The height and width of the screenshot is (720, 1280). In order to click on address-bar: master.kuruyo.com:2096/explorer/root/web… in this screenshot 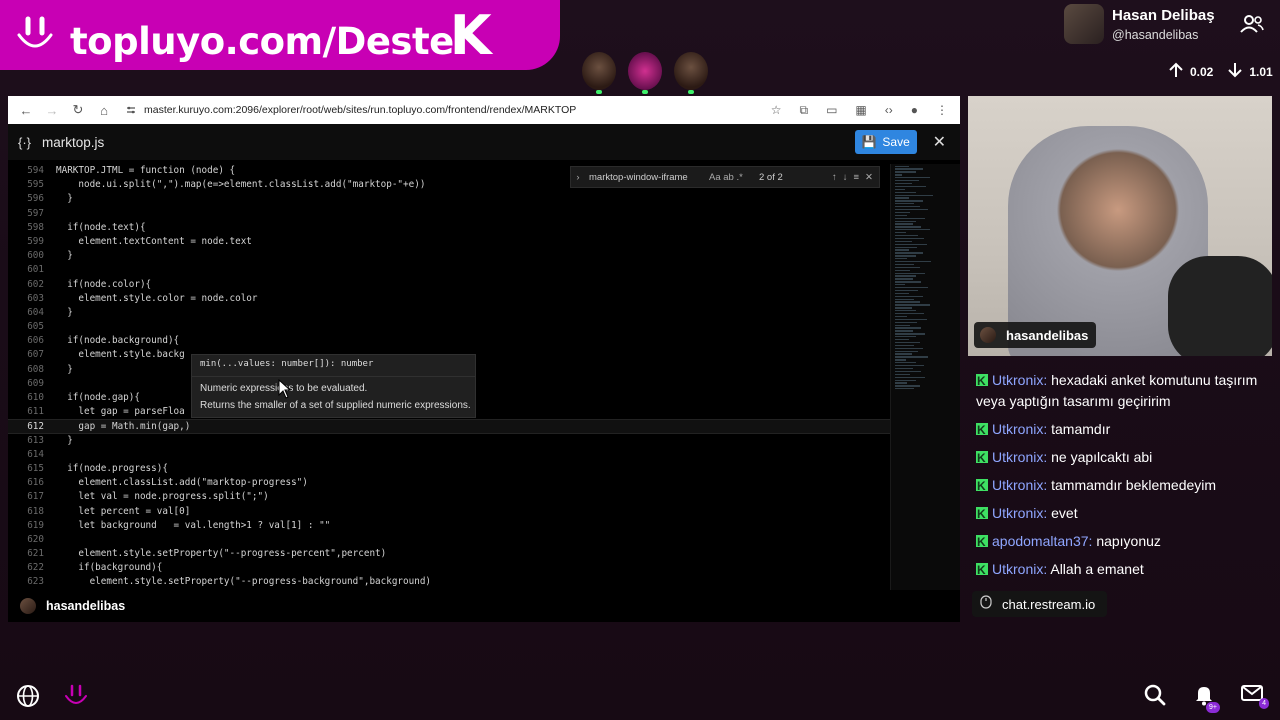, I will do `click(360, 110)`.